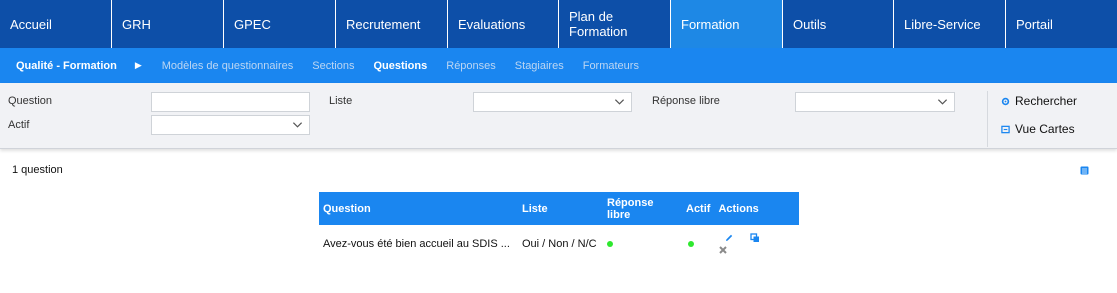 This screenshot has height=293, width=1117. Describe the element at coordinates (691, 243) in the screenshot. I see `actif-status-dot` at that location.